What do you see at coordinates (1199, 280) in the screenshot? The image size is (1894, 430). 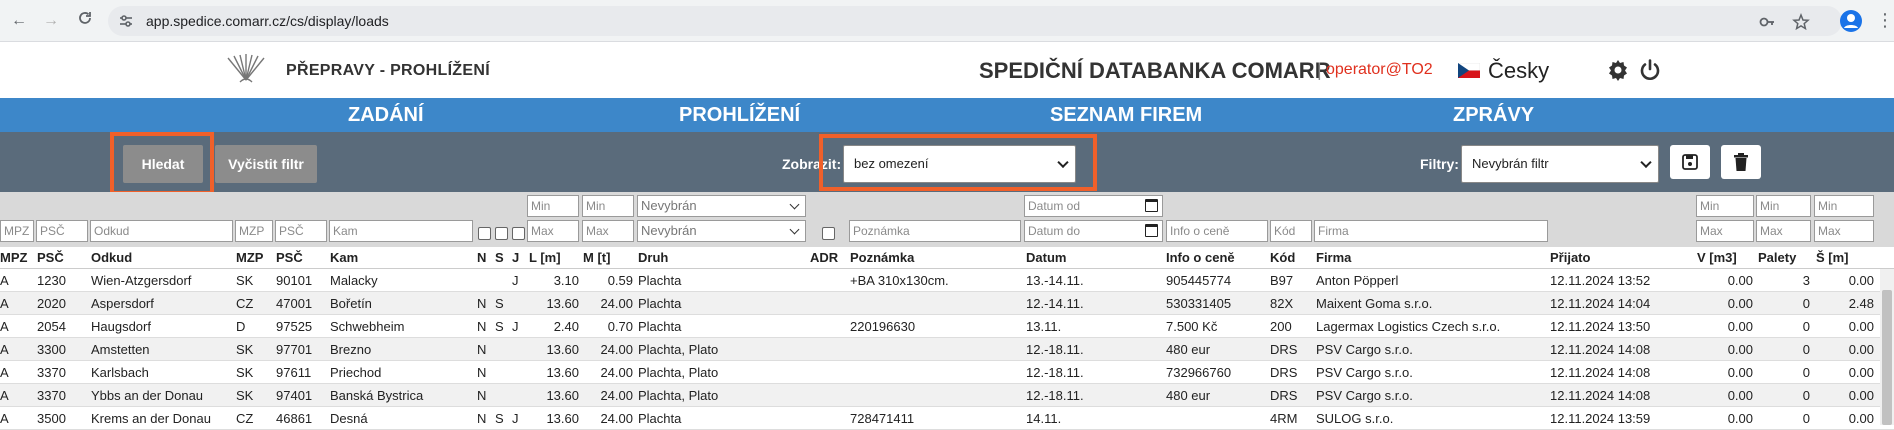 I see `cell-info: 905445774` at bounding box center [1199, 280].